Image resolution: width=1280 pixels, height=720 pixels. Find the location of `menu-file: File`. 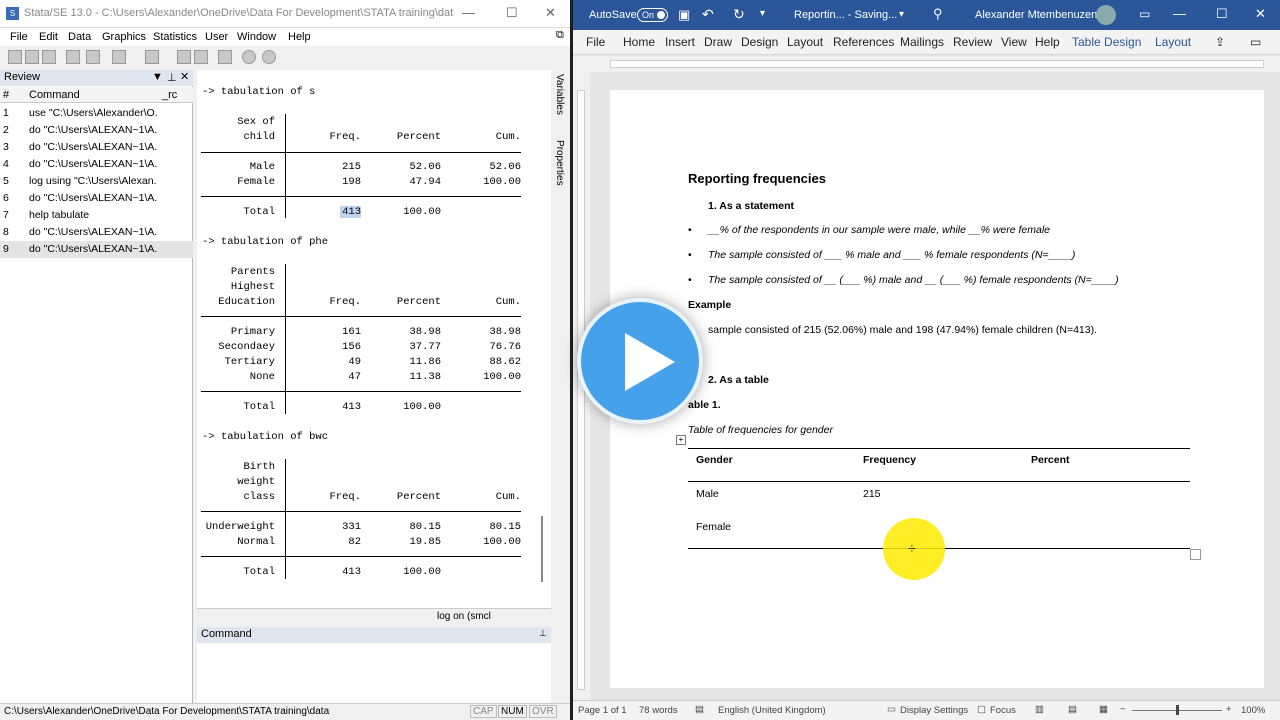

menu-file: File is located at coordinates (19, 37).